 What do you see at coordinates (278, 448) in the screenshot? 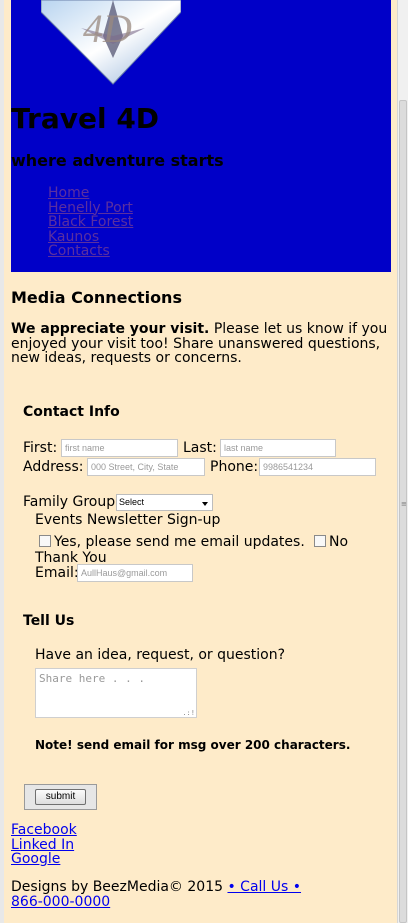
I see `last-name-input: last name` at bounding box center [278, 448].